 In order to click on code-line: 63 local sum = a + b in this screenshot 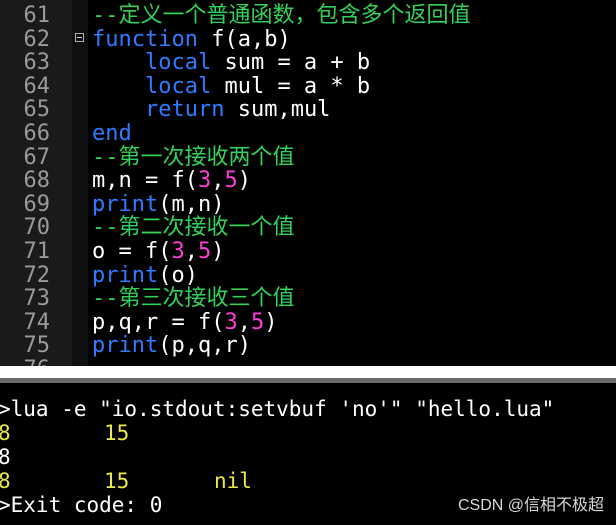, I will do `click(308, 63)`.